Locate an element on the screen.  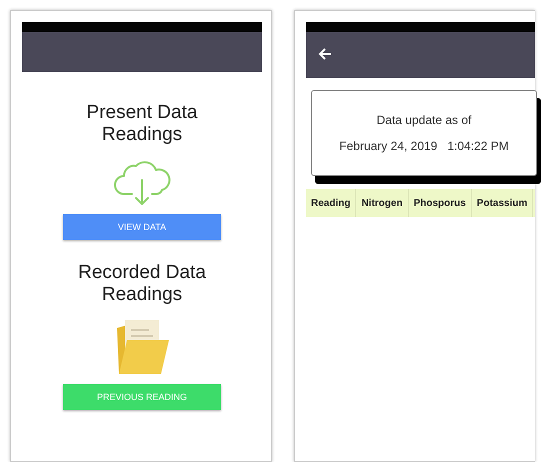
cloud-download-icon is located at coordinates (142, 182).